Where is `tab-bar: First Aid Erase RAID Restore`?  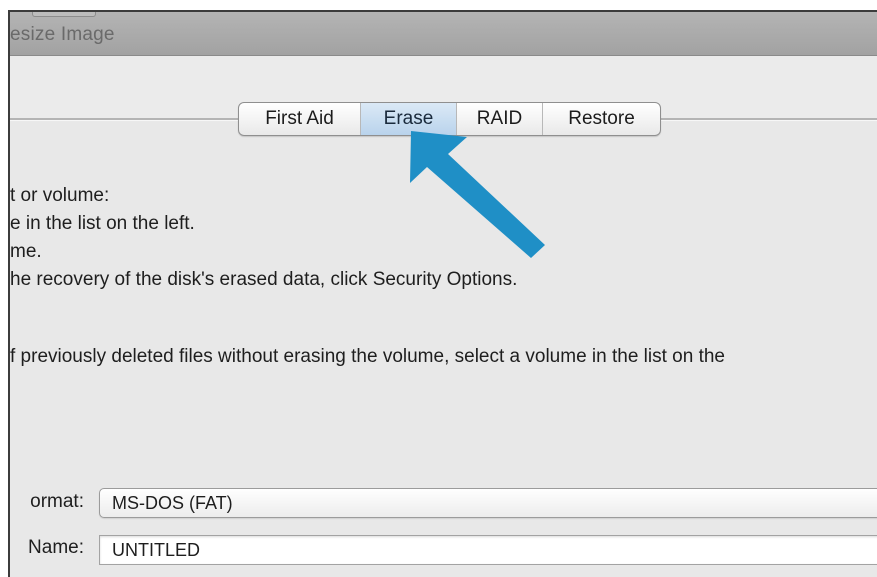
tab-bar: First Aid Erase RAID Restore is located at coordinates (449, 119).